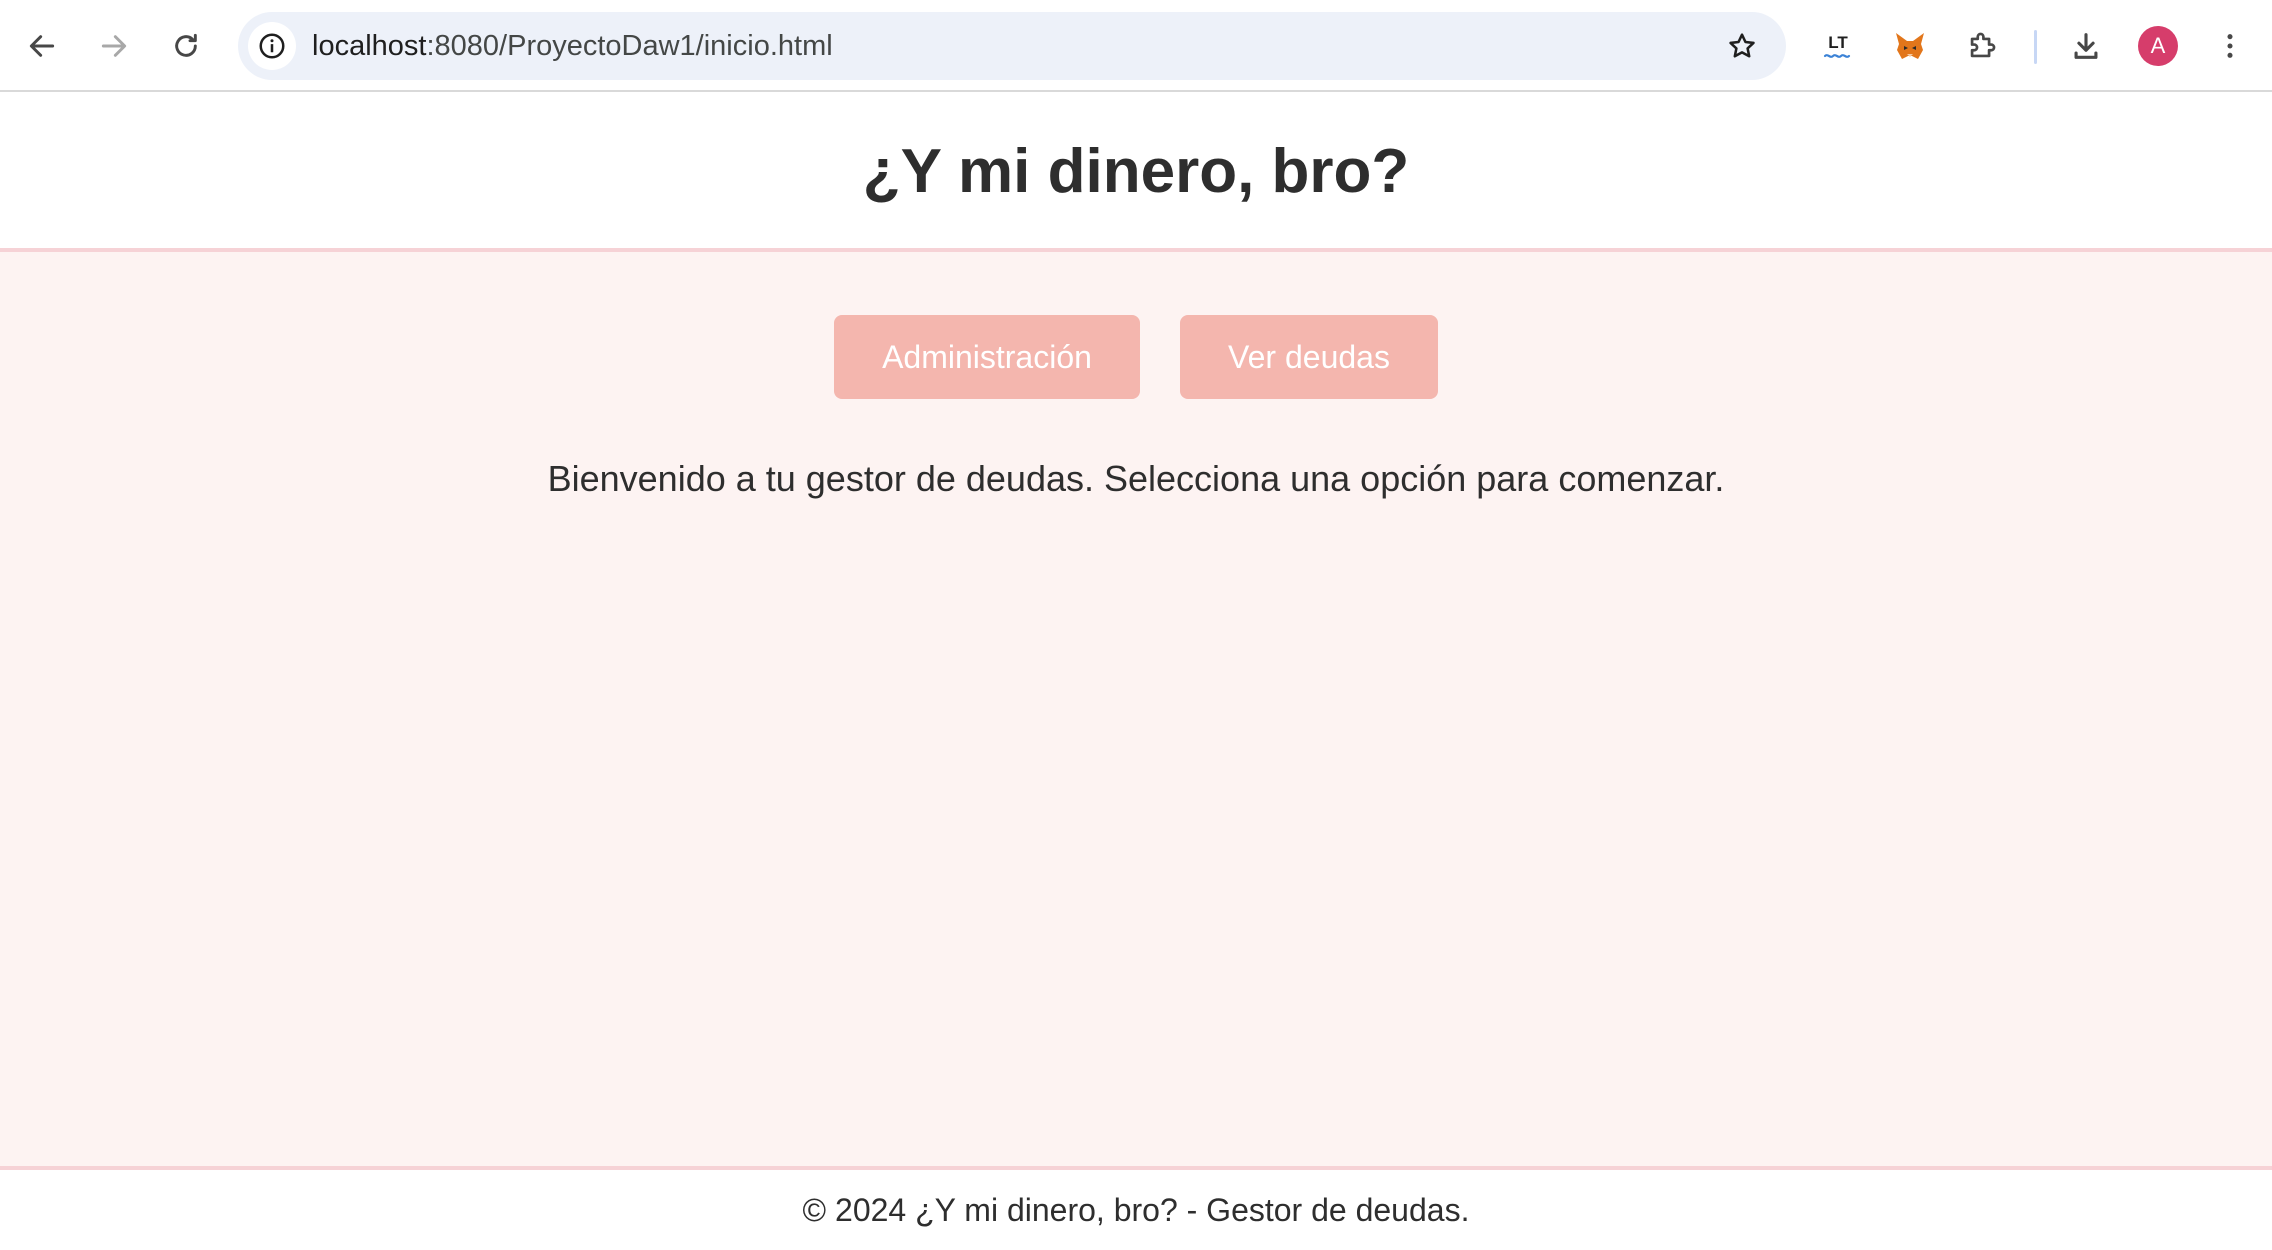 The height and width of the screenshot is (1250, 2272). I want to click on bookmark-button, so click(1742, 46).